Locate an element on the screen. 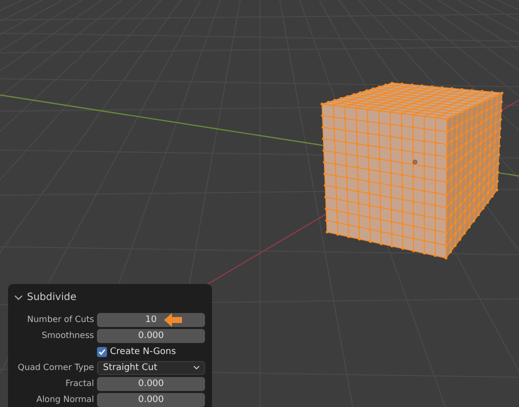 The width and height of the screenshot is (519, 407). checkbox-box is located at coordinates (102, 351).